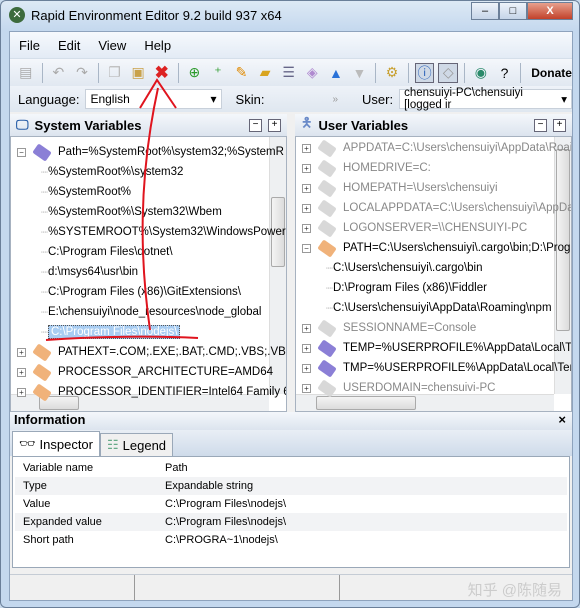  Describe the element at coordinates (221, 540) in the screenshot. I see `property-value: C:\PROGRA~1\nodejs\` at that location.